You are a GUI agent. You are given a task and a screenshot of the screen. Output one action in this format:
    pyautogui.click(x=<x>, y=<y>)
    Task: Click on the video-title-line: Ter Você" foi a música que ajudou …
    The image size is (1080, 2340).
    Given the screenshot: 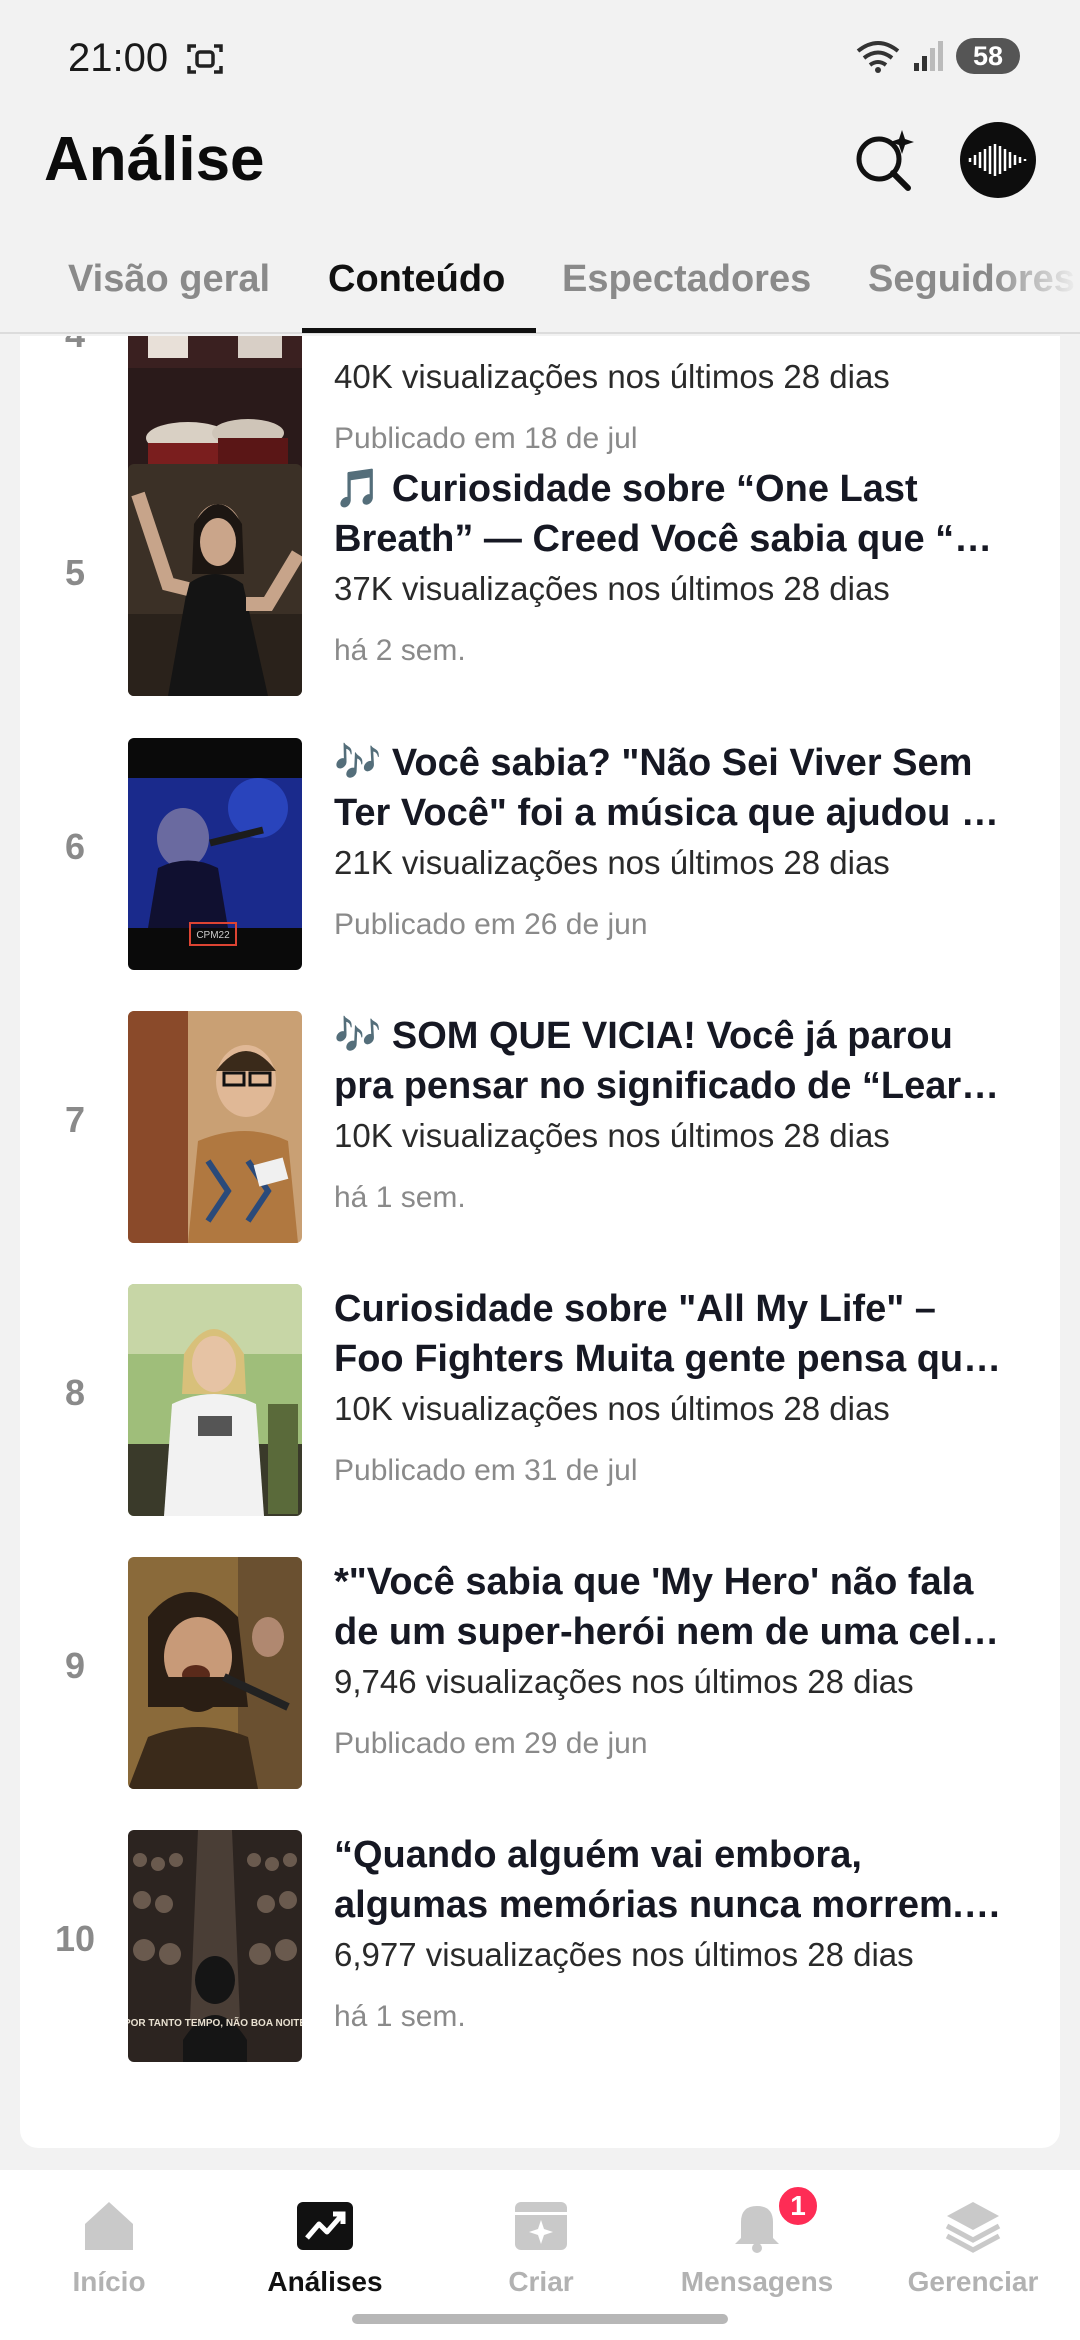 What is the action you would take?
    pyautogui.click(x=666, y=813)
    